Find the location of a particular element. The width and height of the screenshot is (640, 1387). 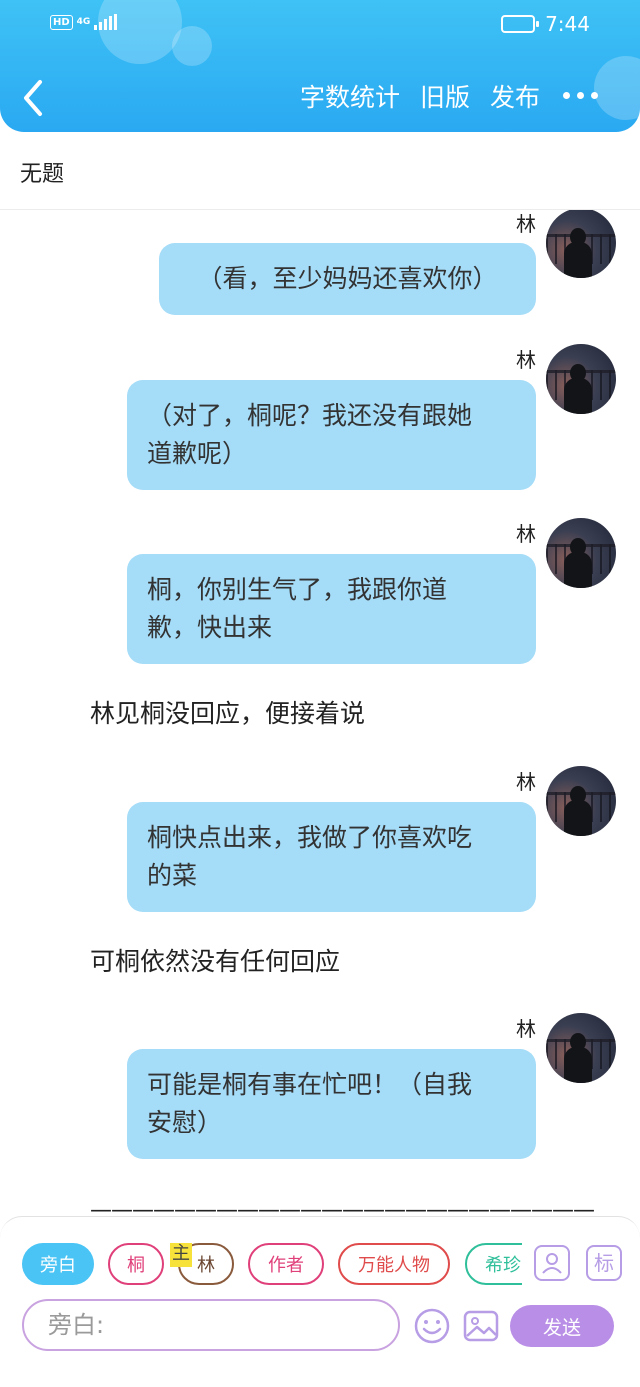

send-button-label: 发送 is located at coordinates (561, 1327).